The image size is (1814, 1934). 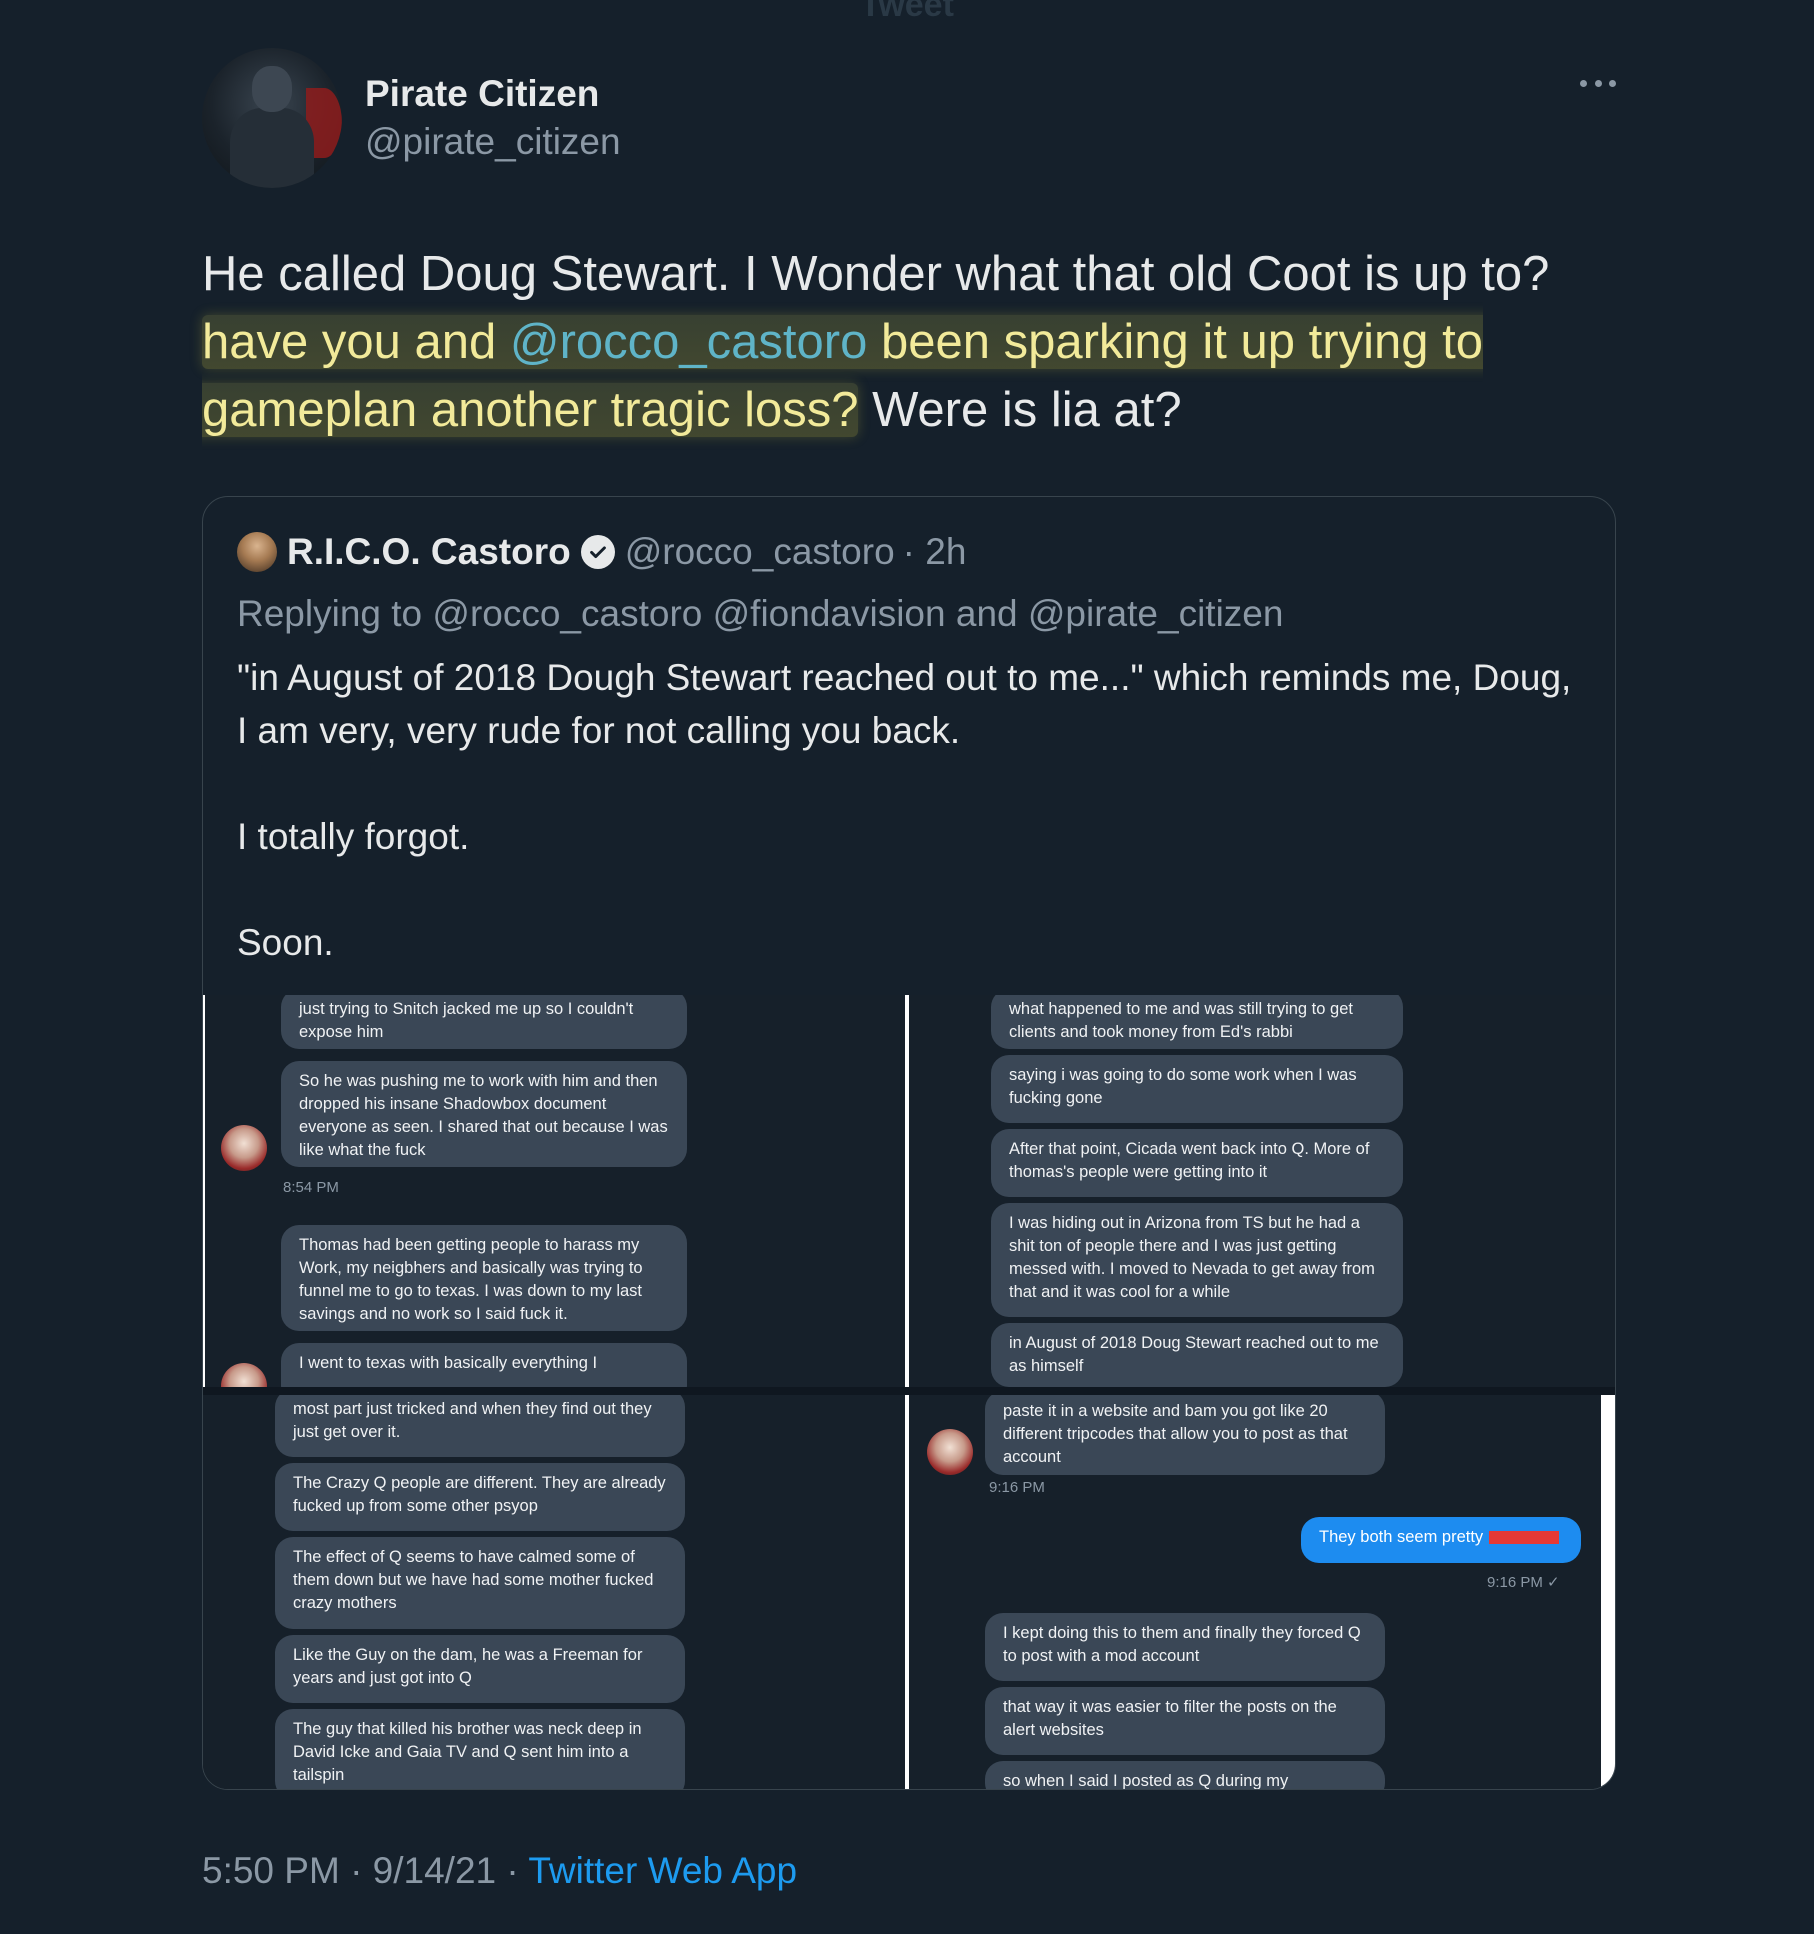 I want to click on quote-author-name: R.I.C.O. Castoro, so click(x=429, y=552).